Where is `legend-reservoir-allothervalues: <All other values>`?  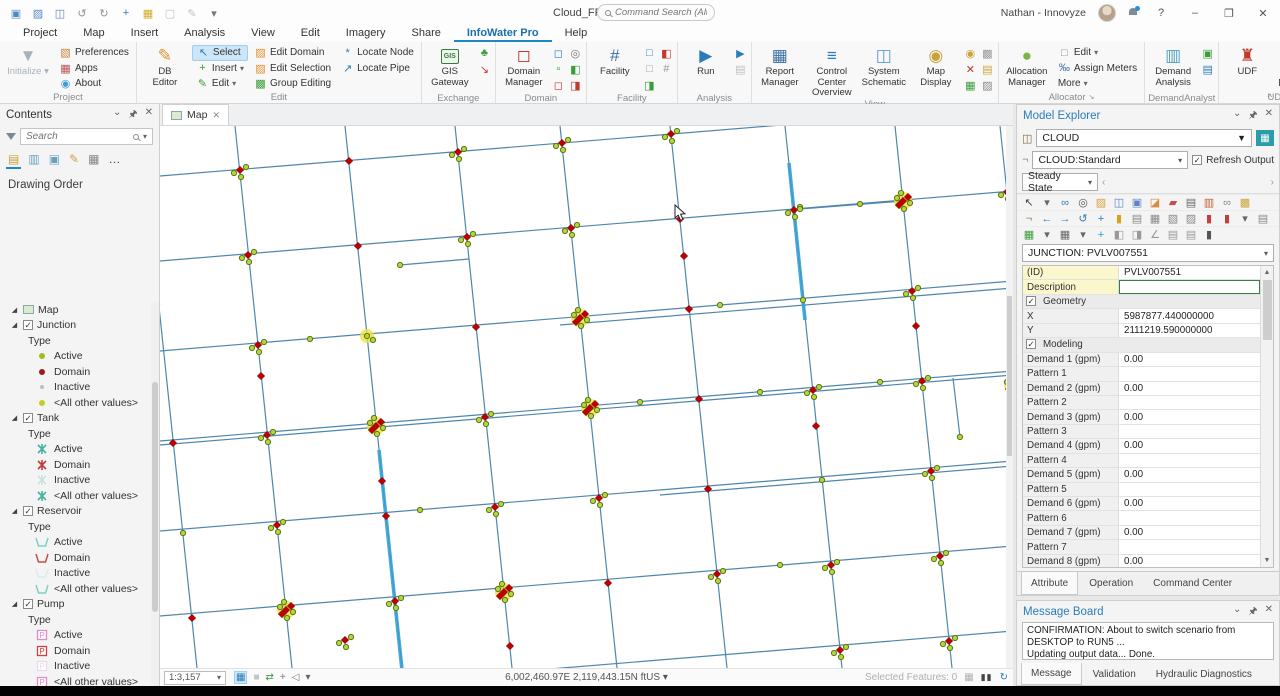
legend-reservoir-allothervalues: <All other values> is located at coordinates (75, 589).